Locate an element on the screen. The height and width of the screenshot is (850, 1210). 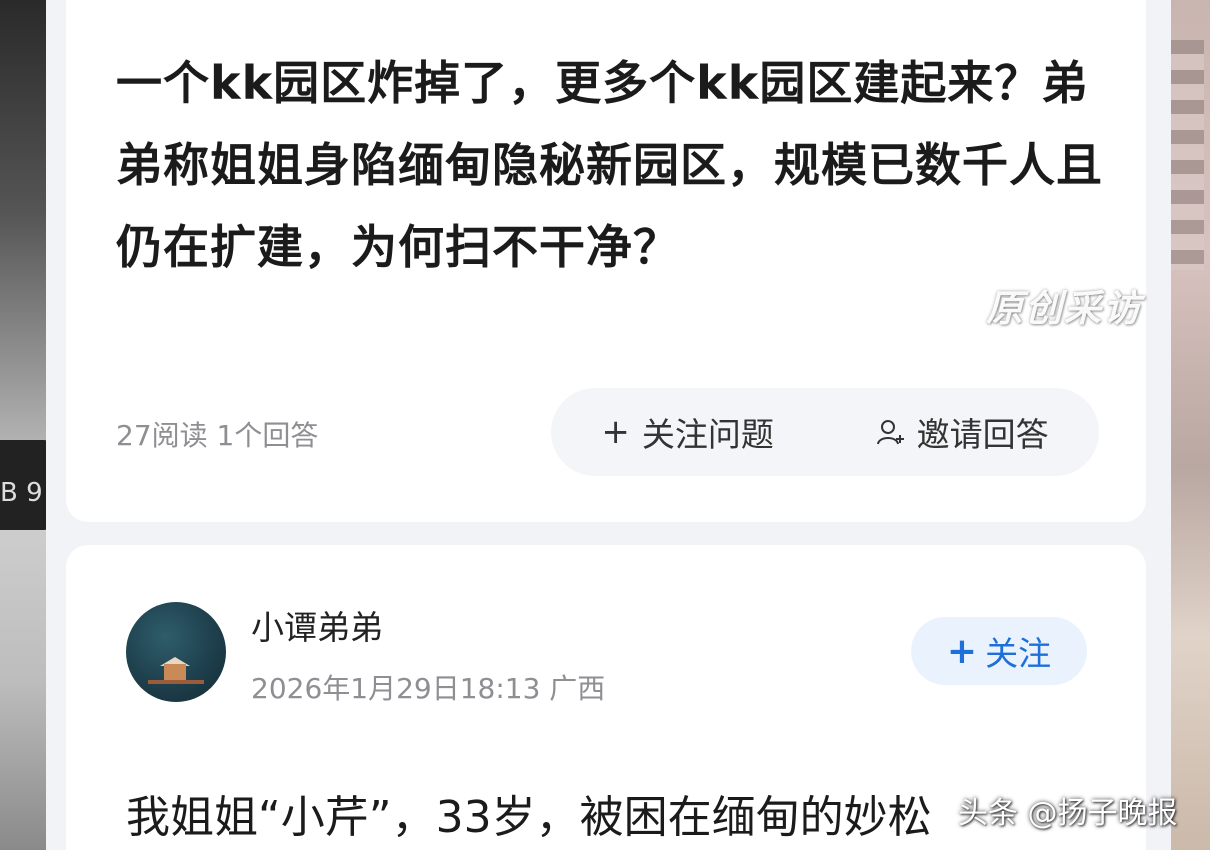
follow-question-button: + 关注问题 is located at coordinates (687, 432).